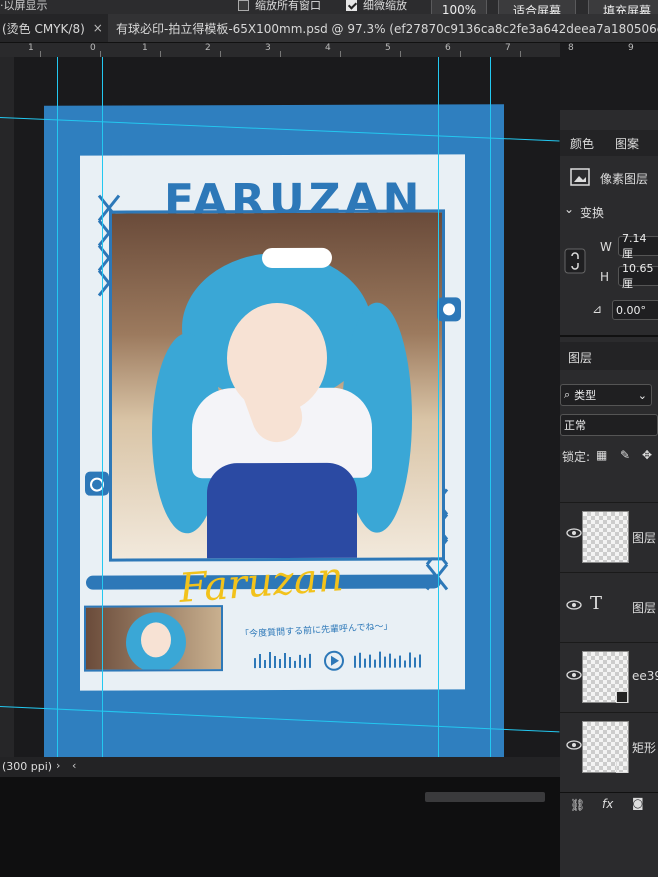 The height and width of the screenshot is (877, 658). Describe the element at coordinates (508, 48) in the screenshot. I see `ruler-label: 7` at that location.